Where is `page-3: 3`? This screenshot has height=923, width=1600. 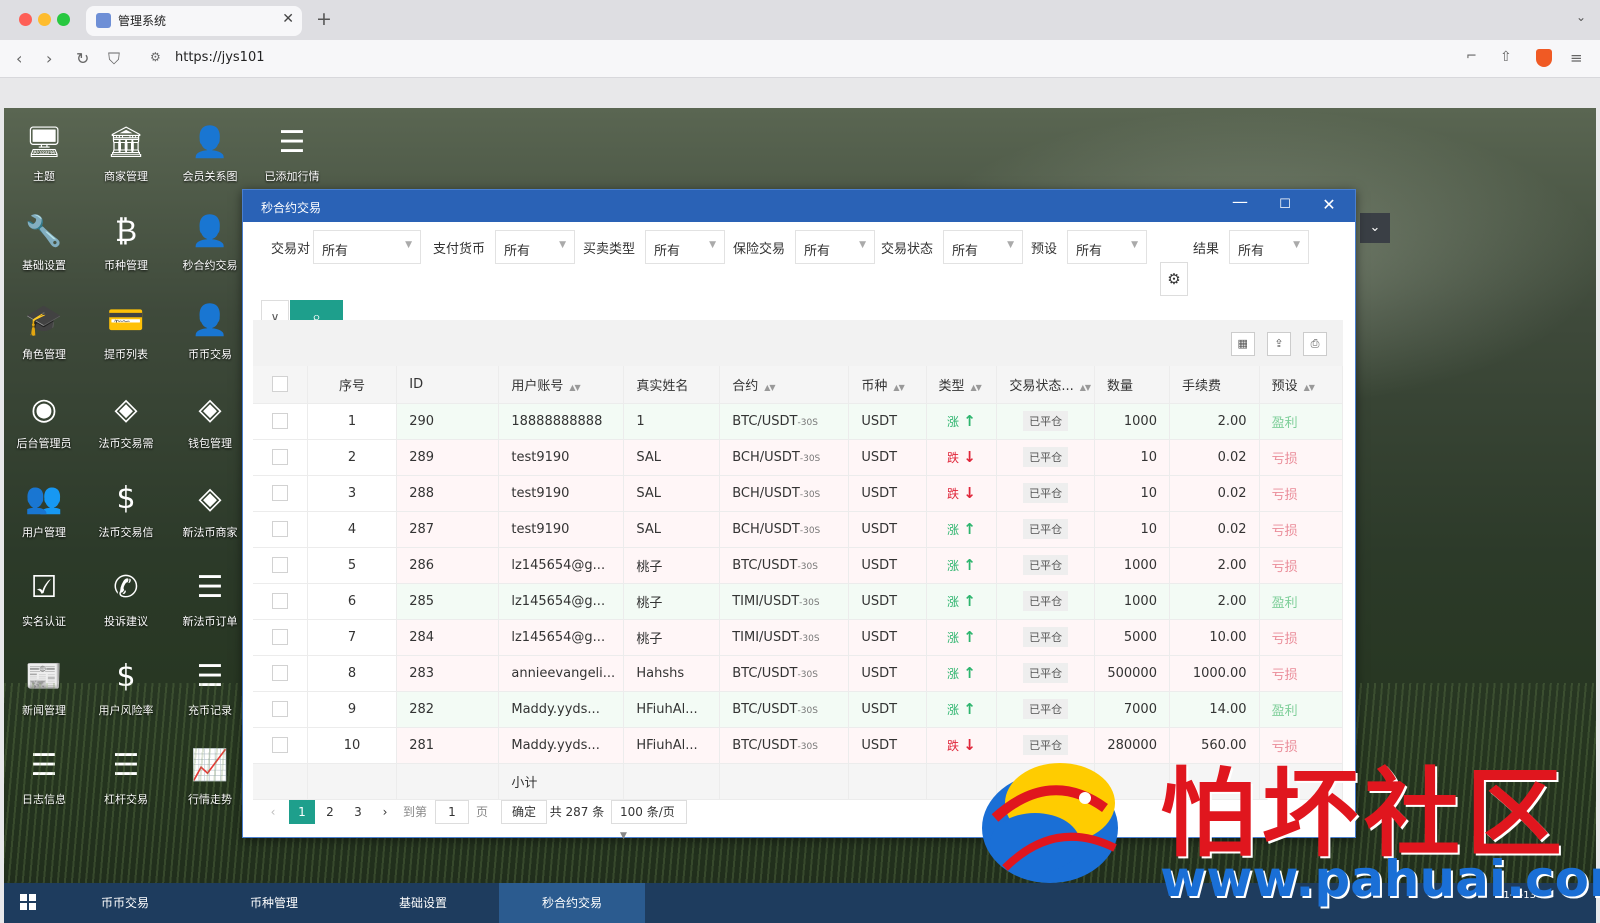 page-3: 3 is located at coordinates (358, 812).